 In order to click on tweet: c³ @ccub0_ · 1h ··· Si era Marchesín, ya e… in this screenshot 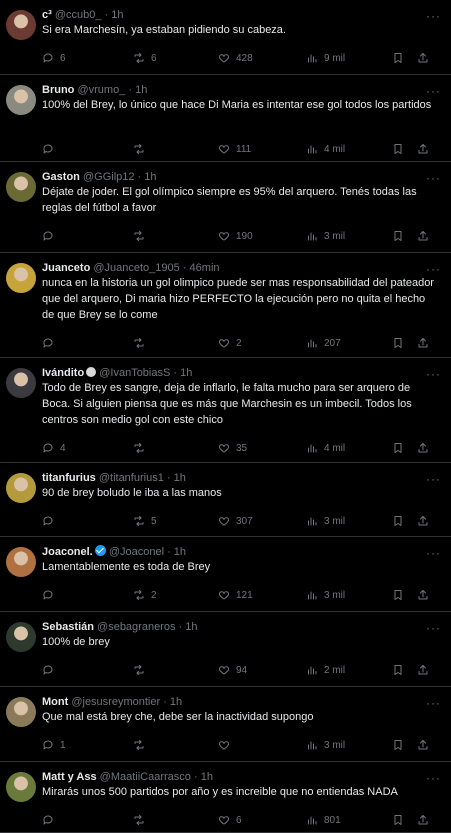, I will do `click(225, 37)`.